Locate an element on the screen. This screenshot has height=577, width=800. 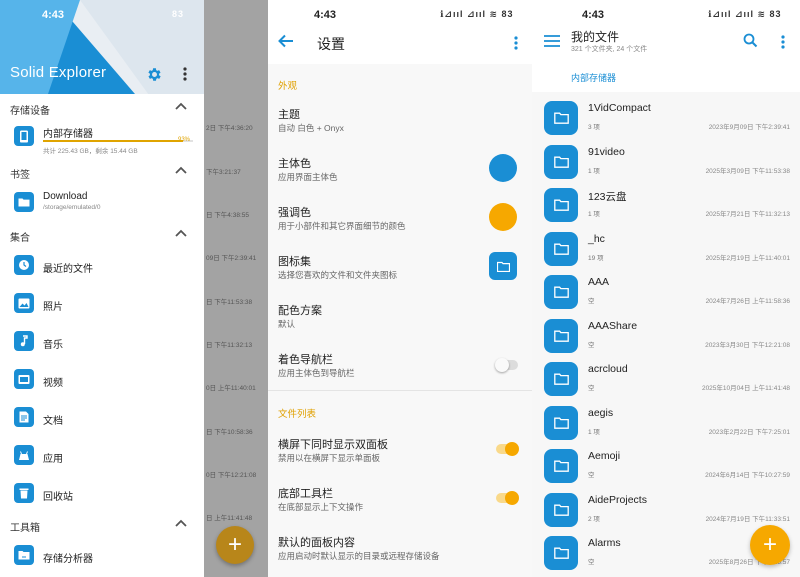
add-fab-button: + is located at coordinates (770, 545).